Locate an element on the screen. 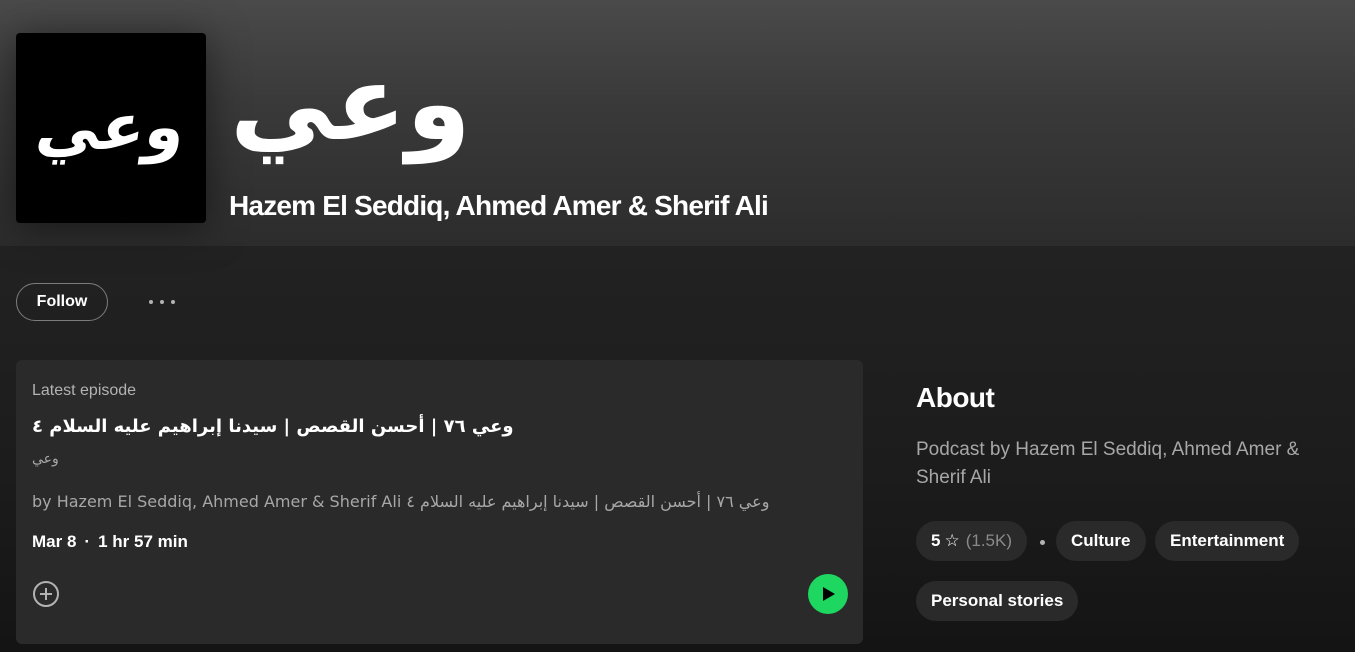 The width and height of the screenshot is (1355, 652). podcast-authors: Hazem El Seddiq, Ahmed Amer & Sherif Ali is located at coordinates (499, 206).